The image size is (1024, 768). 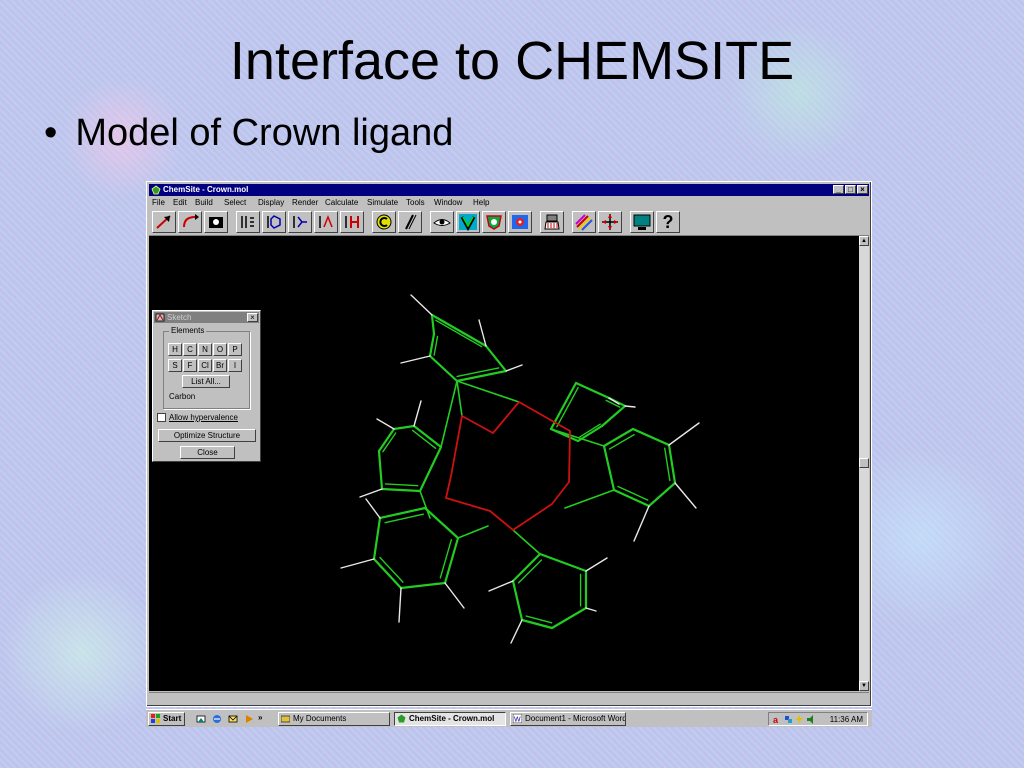 I want to click on element-button-p: P, so click(x=235, y=349).